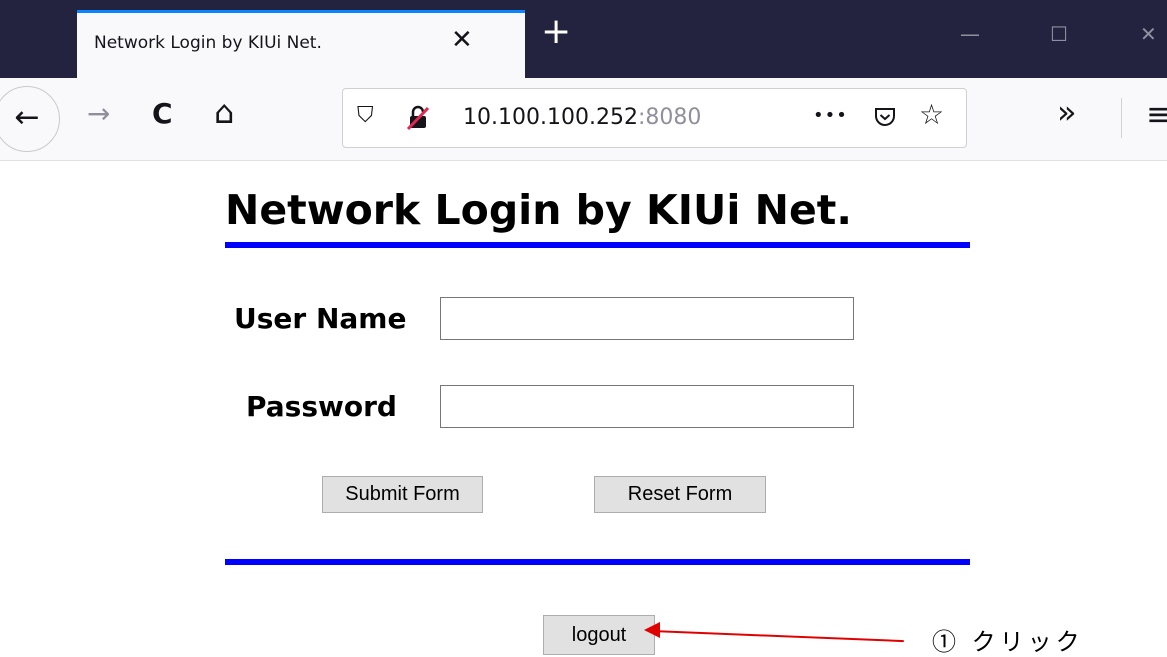 This screenshot has height=657, width=1167. What do you see at coordinates (98, 114) in the screenshot?
I see `forward-arrow-icon: →` at bounding box center [98, 114].